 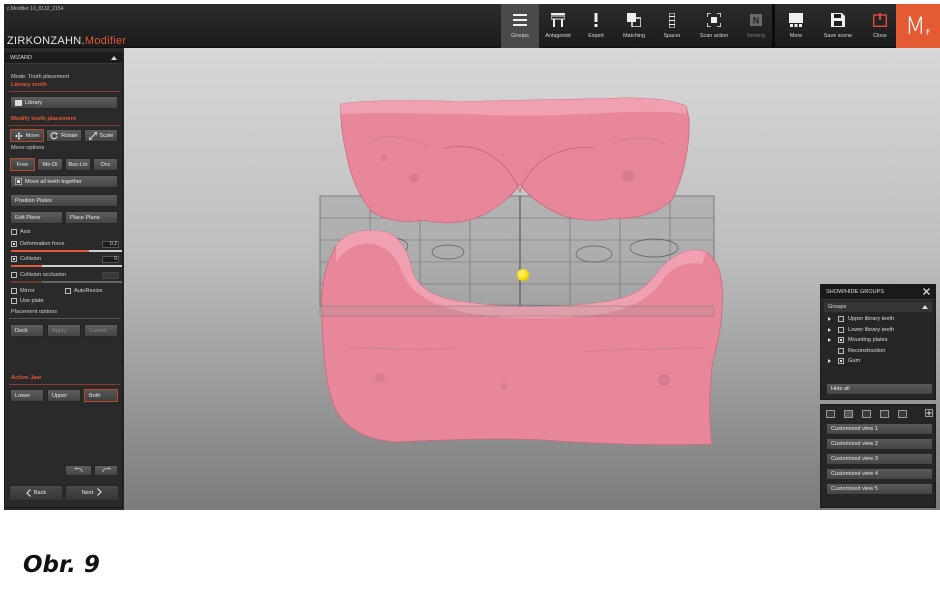 What do you see at coordinates (848, 414) in the screenshot?
I see `view-back-icon` at bounding box center [848, 414].